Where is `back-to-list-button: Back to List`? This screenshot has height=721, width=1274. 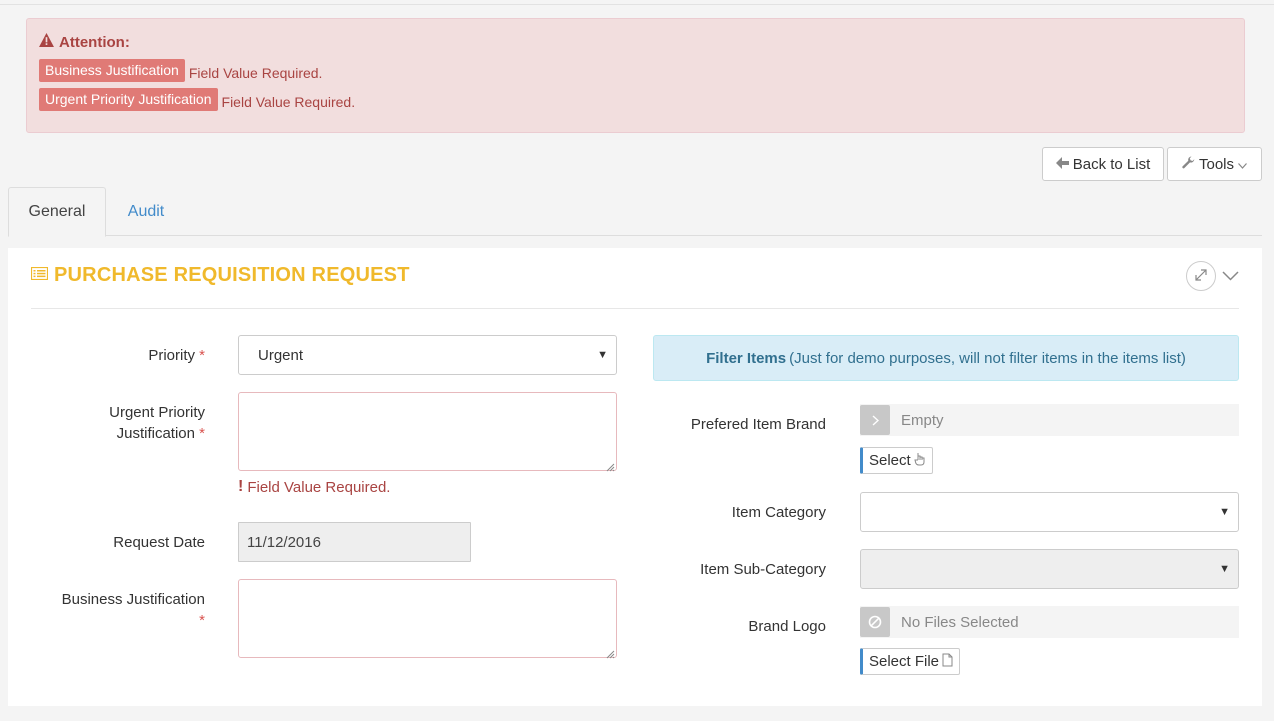 back-to-list-button: Back to List is located at coordinates (1103, 164).